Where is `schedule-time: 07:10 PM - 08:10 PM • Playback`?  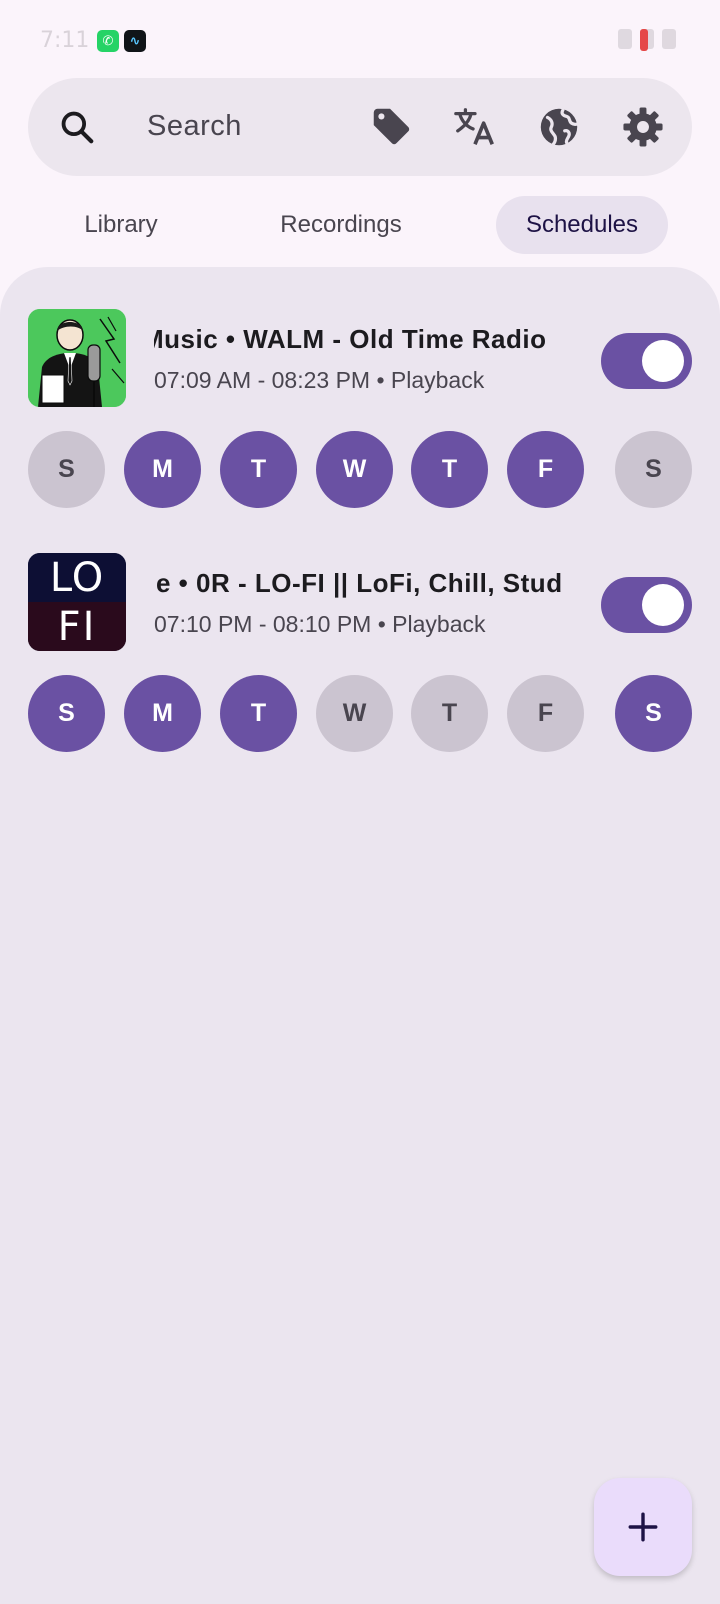
schedule-time: 07:10 PM - 08:10 PM • Playback is located at coordinates (320, 624).